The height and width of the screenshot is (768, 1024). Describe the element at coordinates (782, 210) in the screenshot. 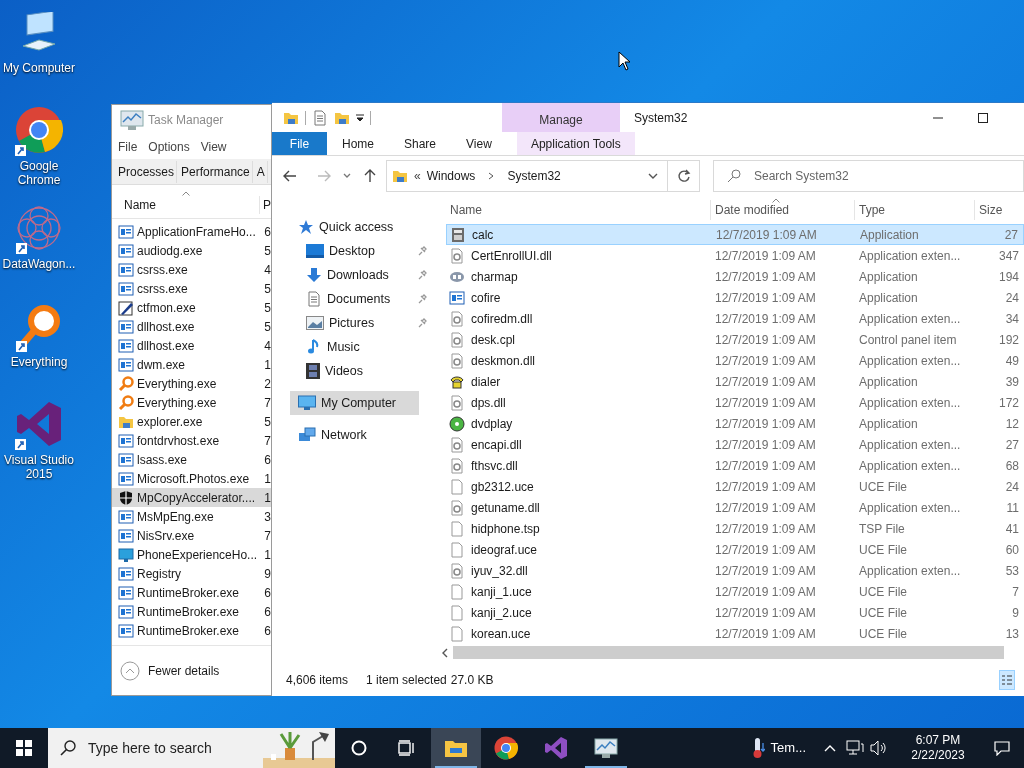

I see `column-header: Date modified` at that location.